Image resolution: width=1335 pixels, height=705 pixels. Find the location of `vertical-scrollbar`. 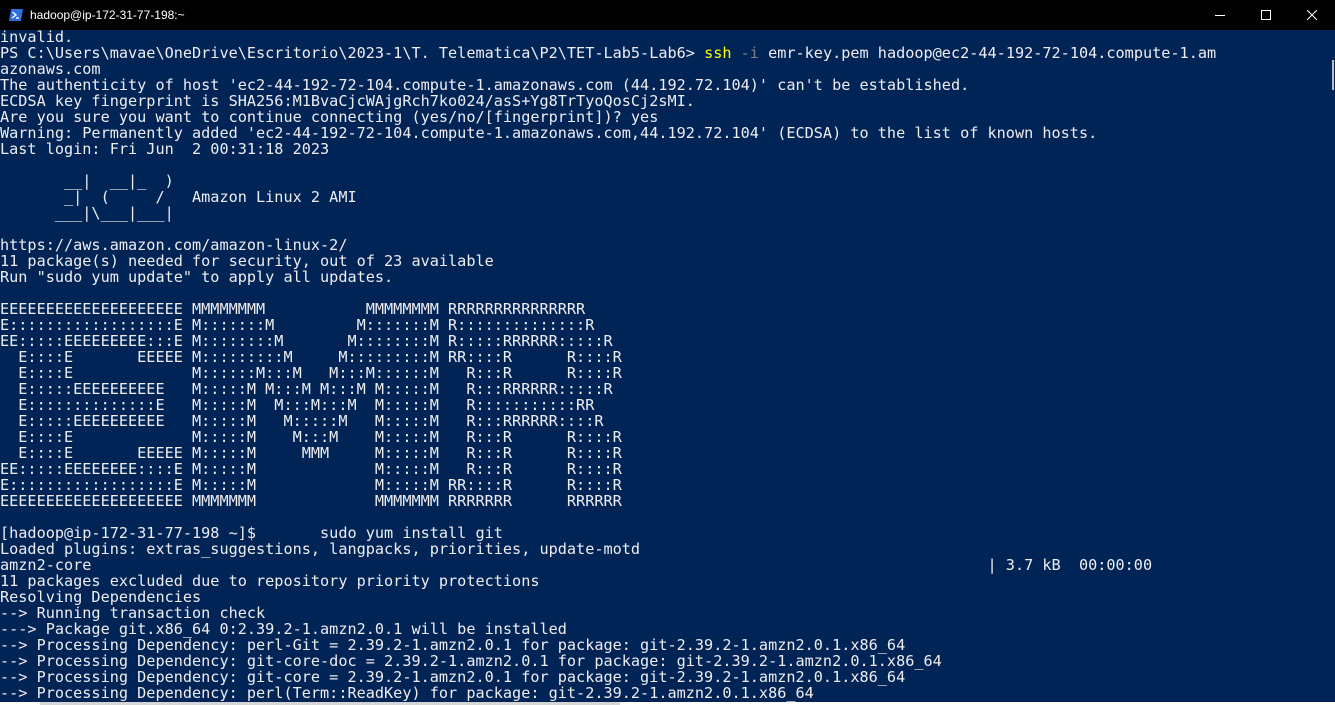

vertical-scrollbar is located at coordinates (1333, 366).